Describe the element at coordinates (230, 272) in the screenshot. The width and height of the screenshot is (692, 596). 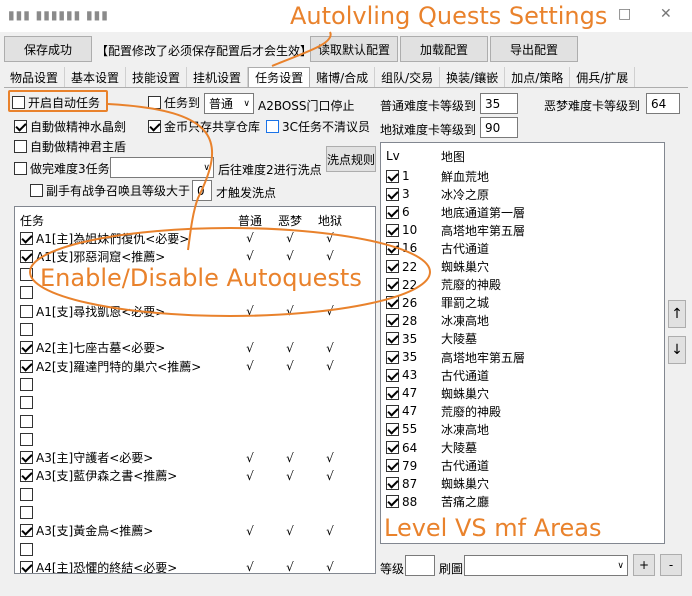
I see `enable-ellipse` at that location.